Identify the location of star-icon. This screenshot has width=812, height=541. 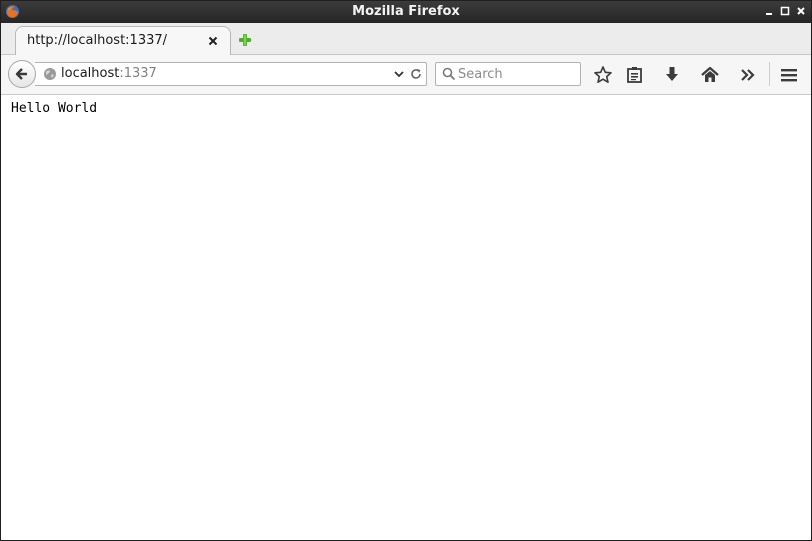
(603, 75).